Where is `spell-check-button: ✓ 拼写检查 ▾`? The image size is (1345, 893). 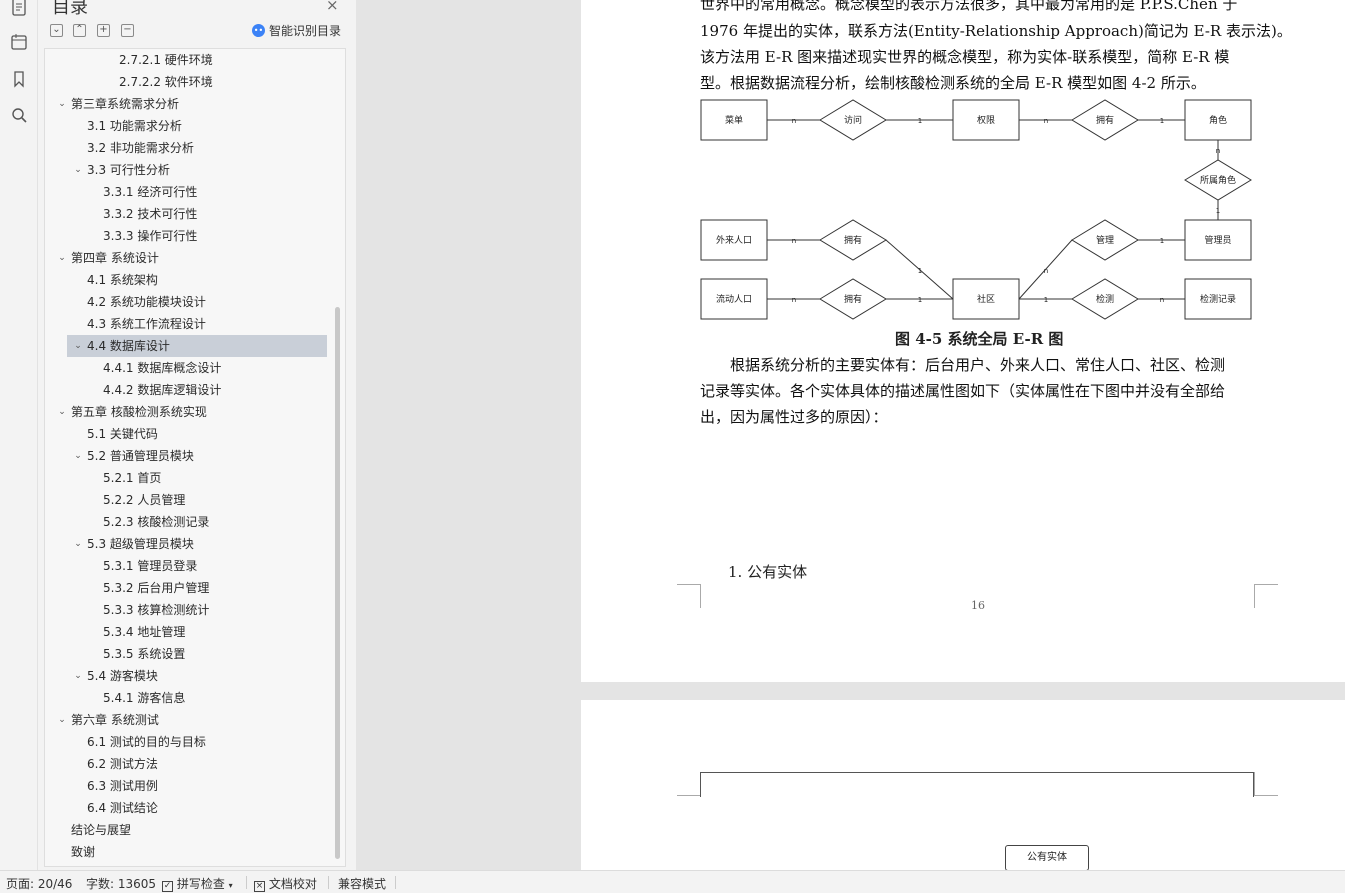
spell-check-button: ✓ 拼写检查 ▾ is located at coordinates (197, 883).